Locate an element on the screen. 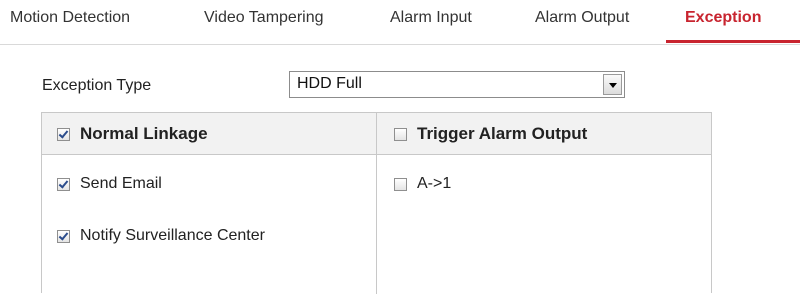 This screenshot has width=800, height=294. alarm-output-a1-checkbox is located at coordinates (400, 184).